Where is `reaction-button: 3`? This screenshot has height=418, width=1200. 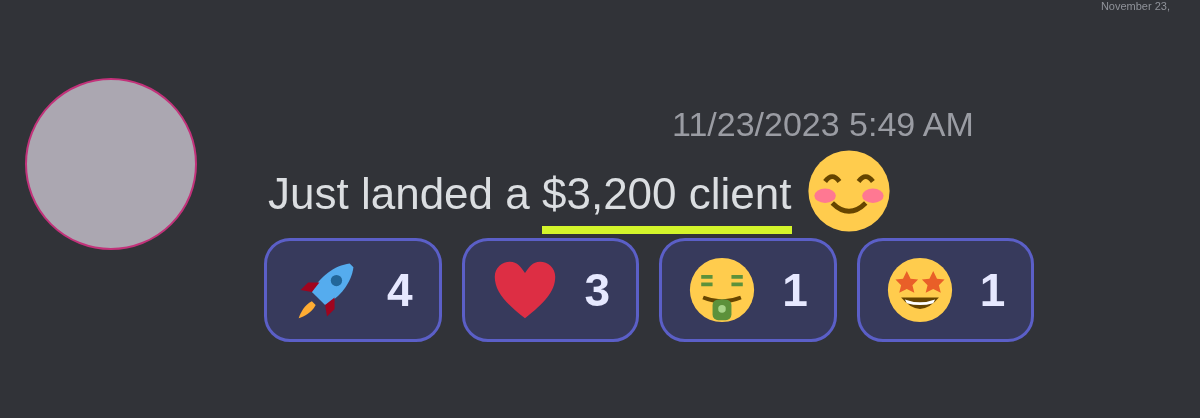 reaction-button: 3 is located at coordinates (550, 290).